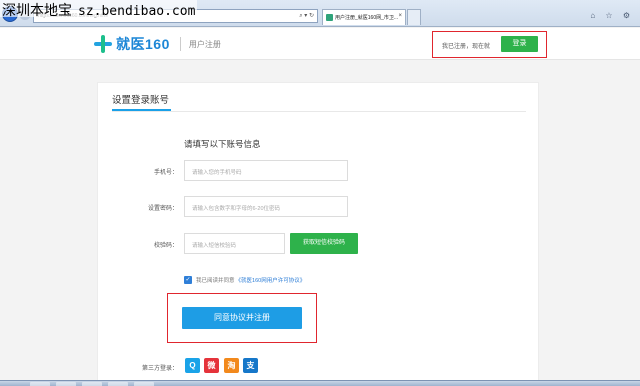 This screenshot has width=640, height=386. I want to click on logo-cross-icon, so click(103, 44).